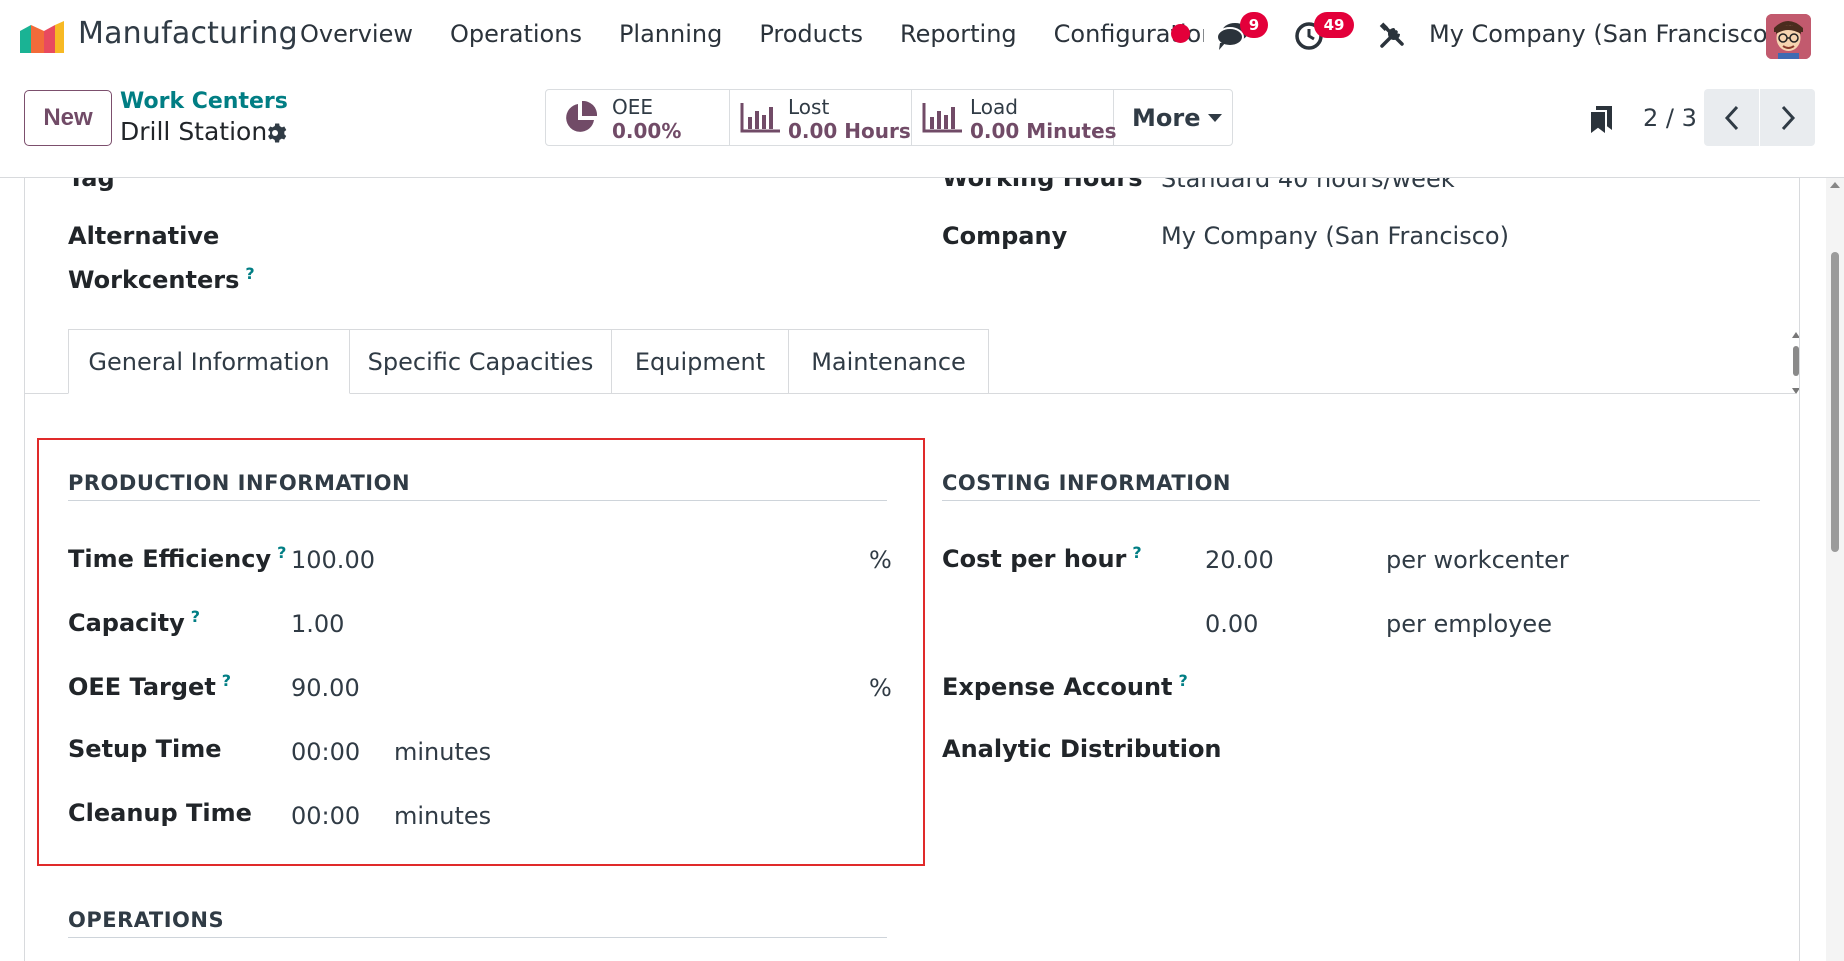 This screenshot has height=961, width=1844. Describe the element at coordinates (150, 686) in the screenshot. I see `oee-target-label: OEE Target?` at that location.